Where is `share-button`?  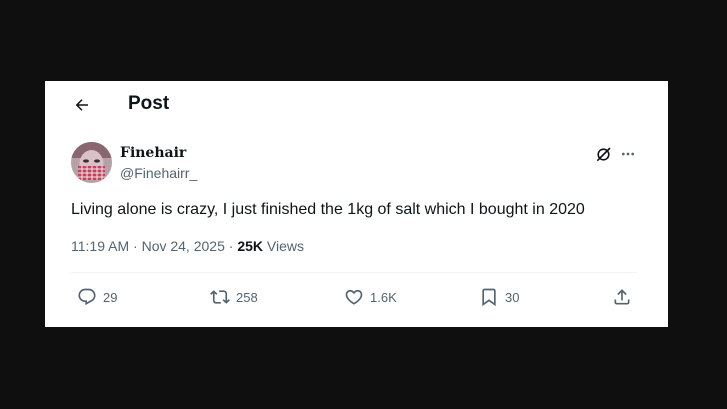
share-button is located at coordinates (622, 297).